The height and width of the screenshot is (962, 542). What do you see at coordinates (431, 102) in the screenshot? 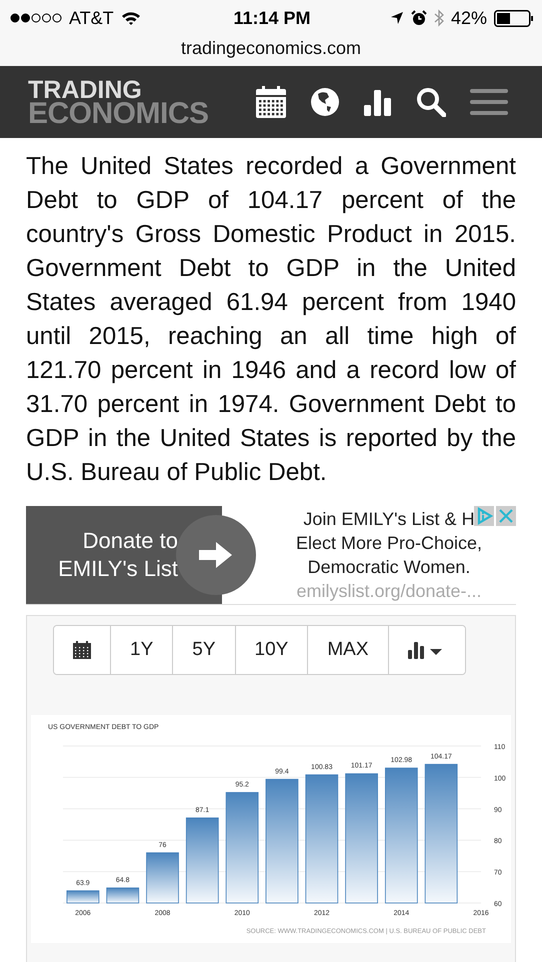
I see `search-icon` at bounding box center [431, 102].